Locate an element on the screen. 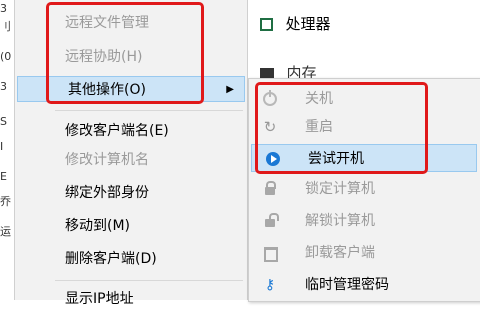 This screenshot has width=480, height=312. trash-icon is located at coordinates (271, 254).